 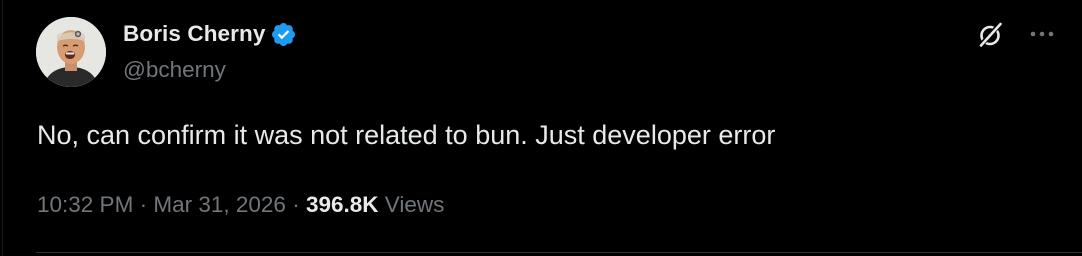 What do you see at coordinates (219, 204) in the screenshot?
I see `tweet-date: Mar 31, 2026` at bounding box center [219, 204].